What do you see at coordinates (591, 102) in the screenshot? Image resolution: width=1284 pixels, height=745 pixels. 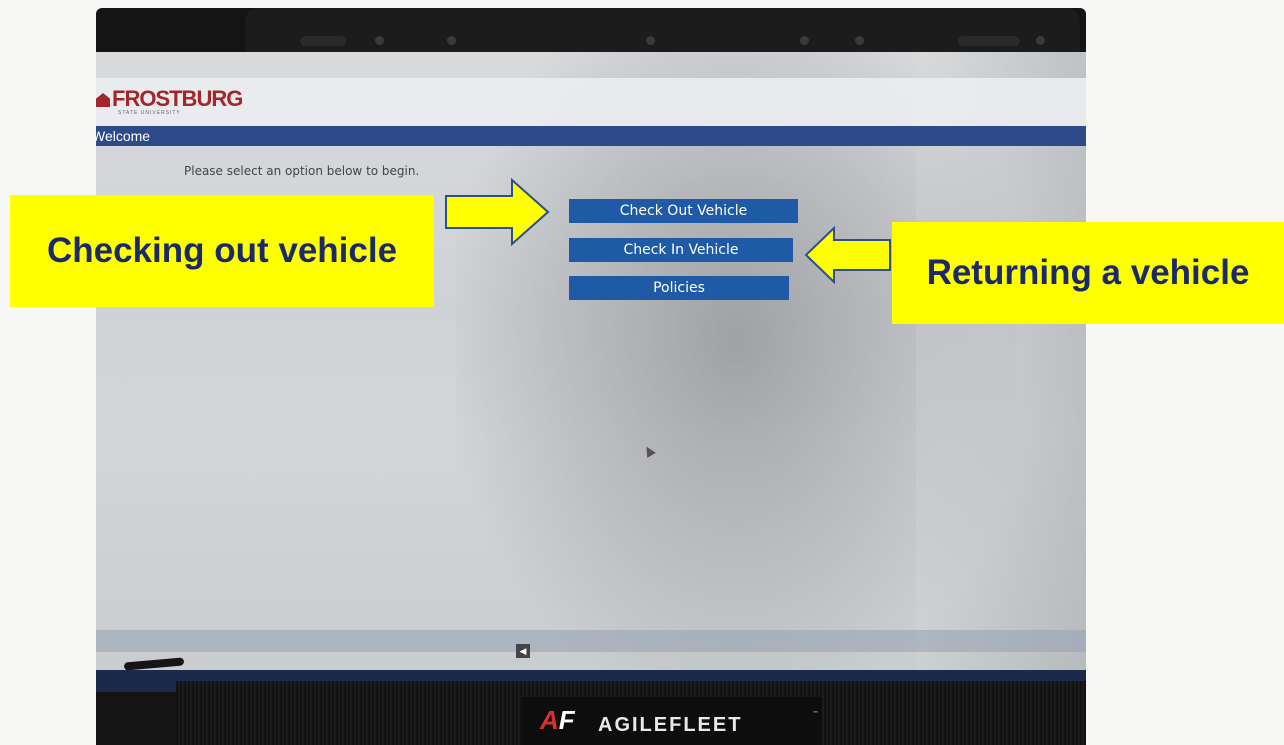 I see `app-header` at bounding box center [591, 102].